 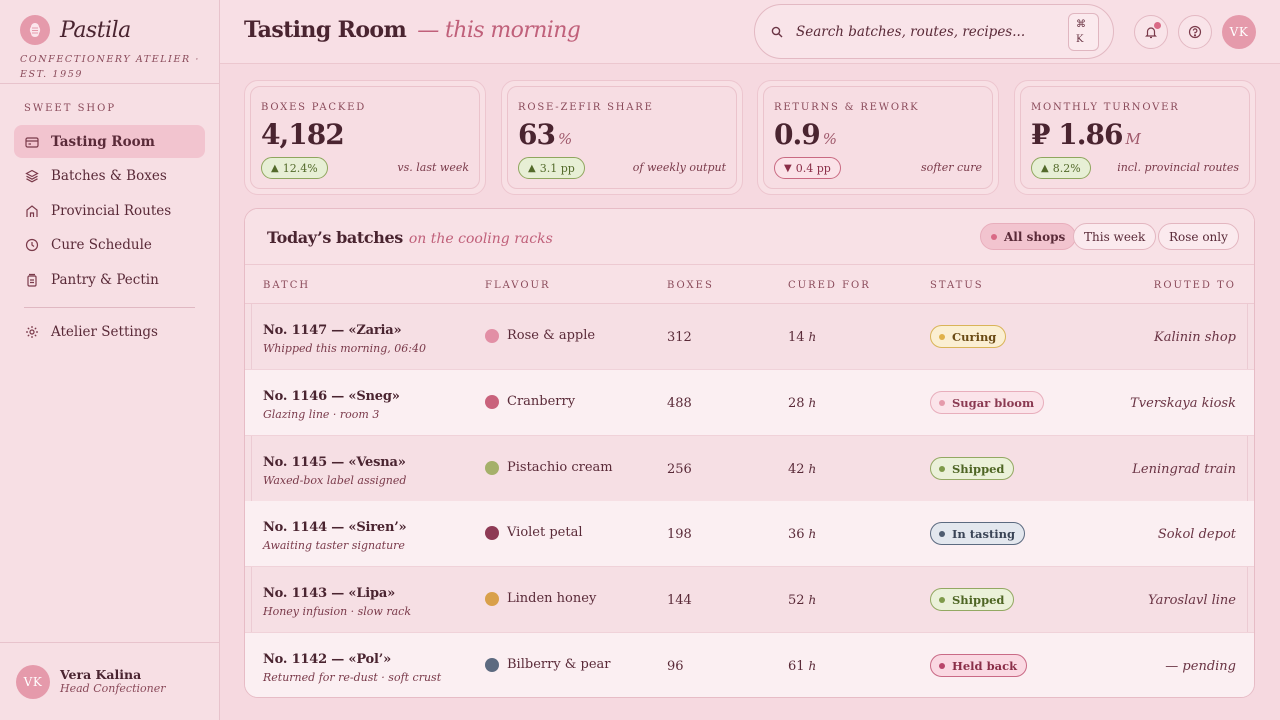 What do you see at coordinates (957, 285) in the screenshot?
I see `column-header-status: STATUS` at bounding box center [957, 285].